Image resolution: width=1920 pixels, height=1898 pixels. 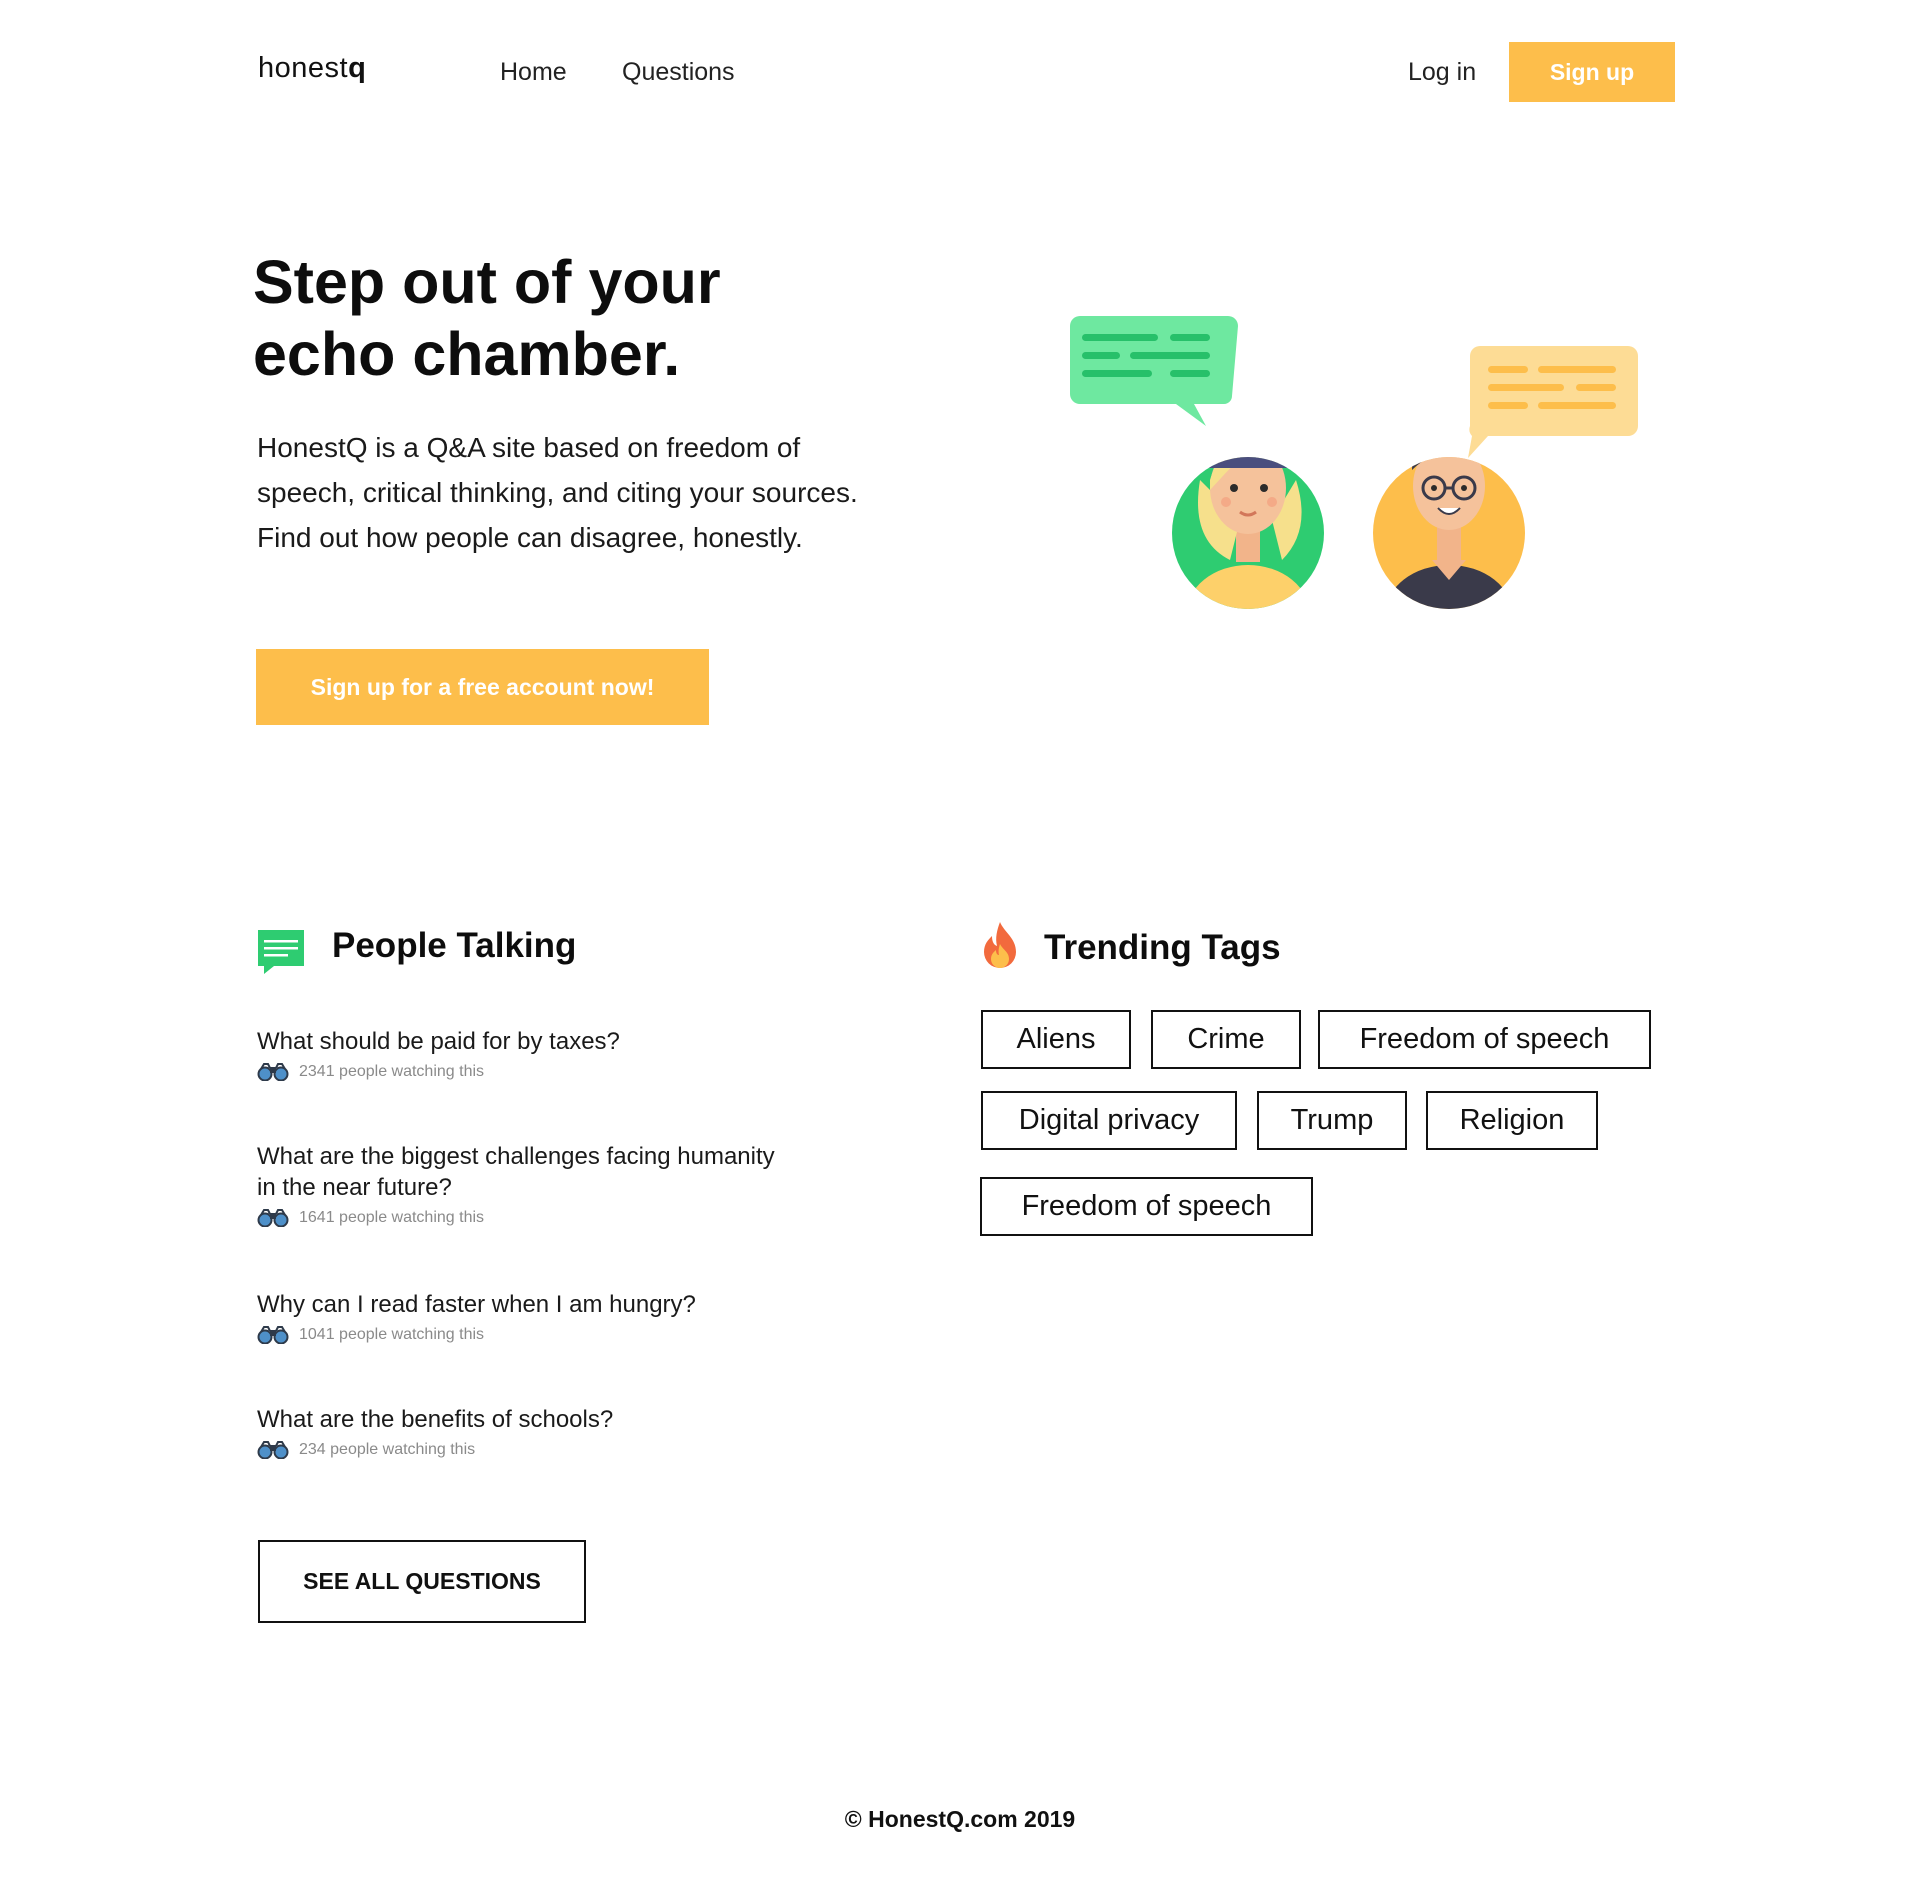 What do you see at coordinates (557, 1041) in the screenshot?
I see `question-text: What should be paid for by taxes?` at bounding box center [557, 1041].